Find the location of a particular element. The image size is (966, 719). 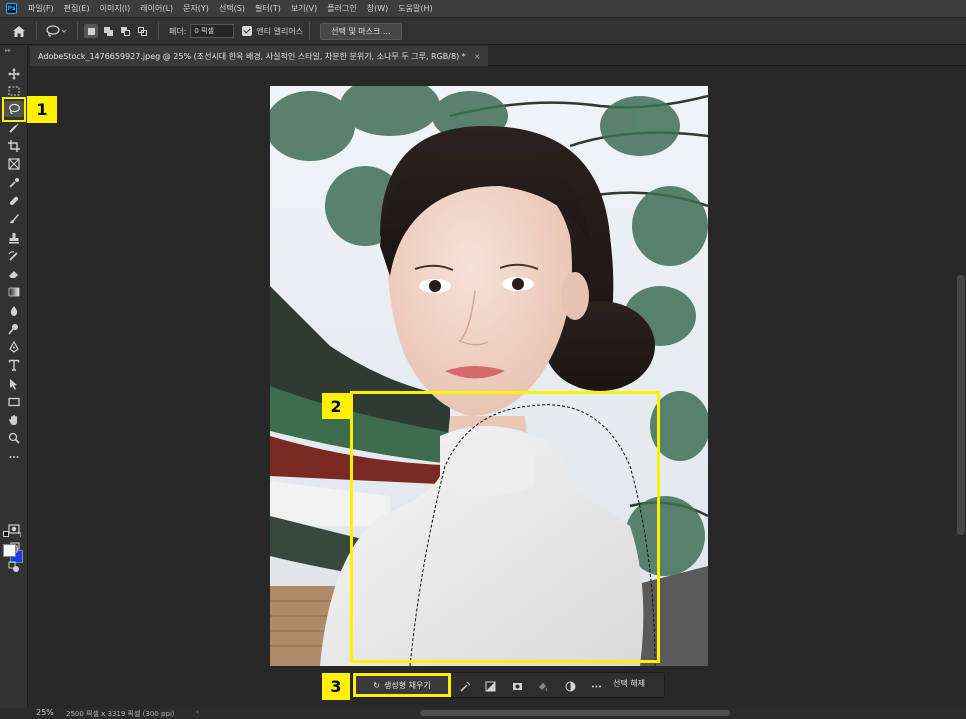

more-options-icon is located at coordinates (596, 686).